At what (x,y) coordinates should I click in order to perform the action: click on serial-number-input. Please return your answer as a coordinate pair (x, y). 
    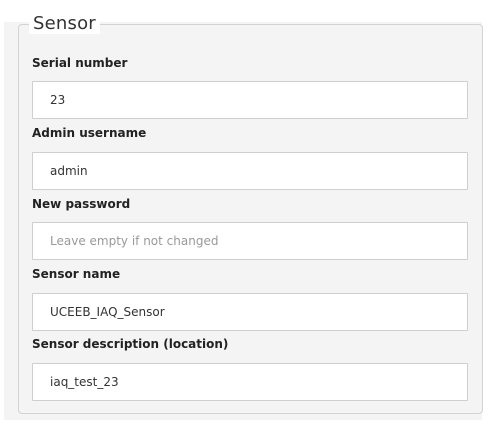
    Looking at the image, I should click on (250, 100).